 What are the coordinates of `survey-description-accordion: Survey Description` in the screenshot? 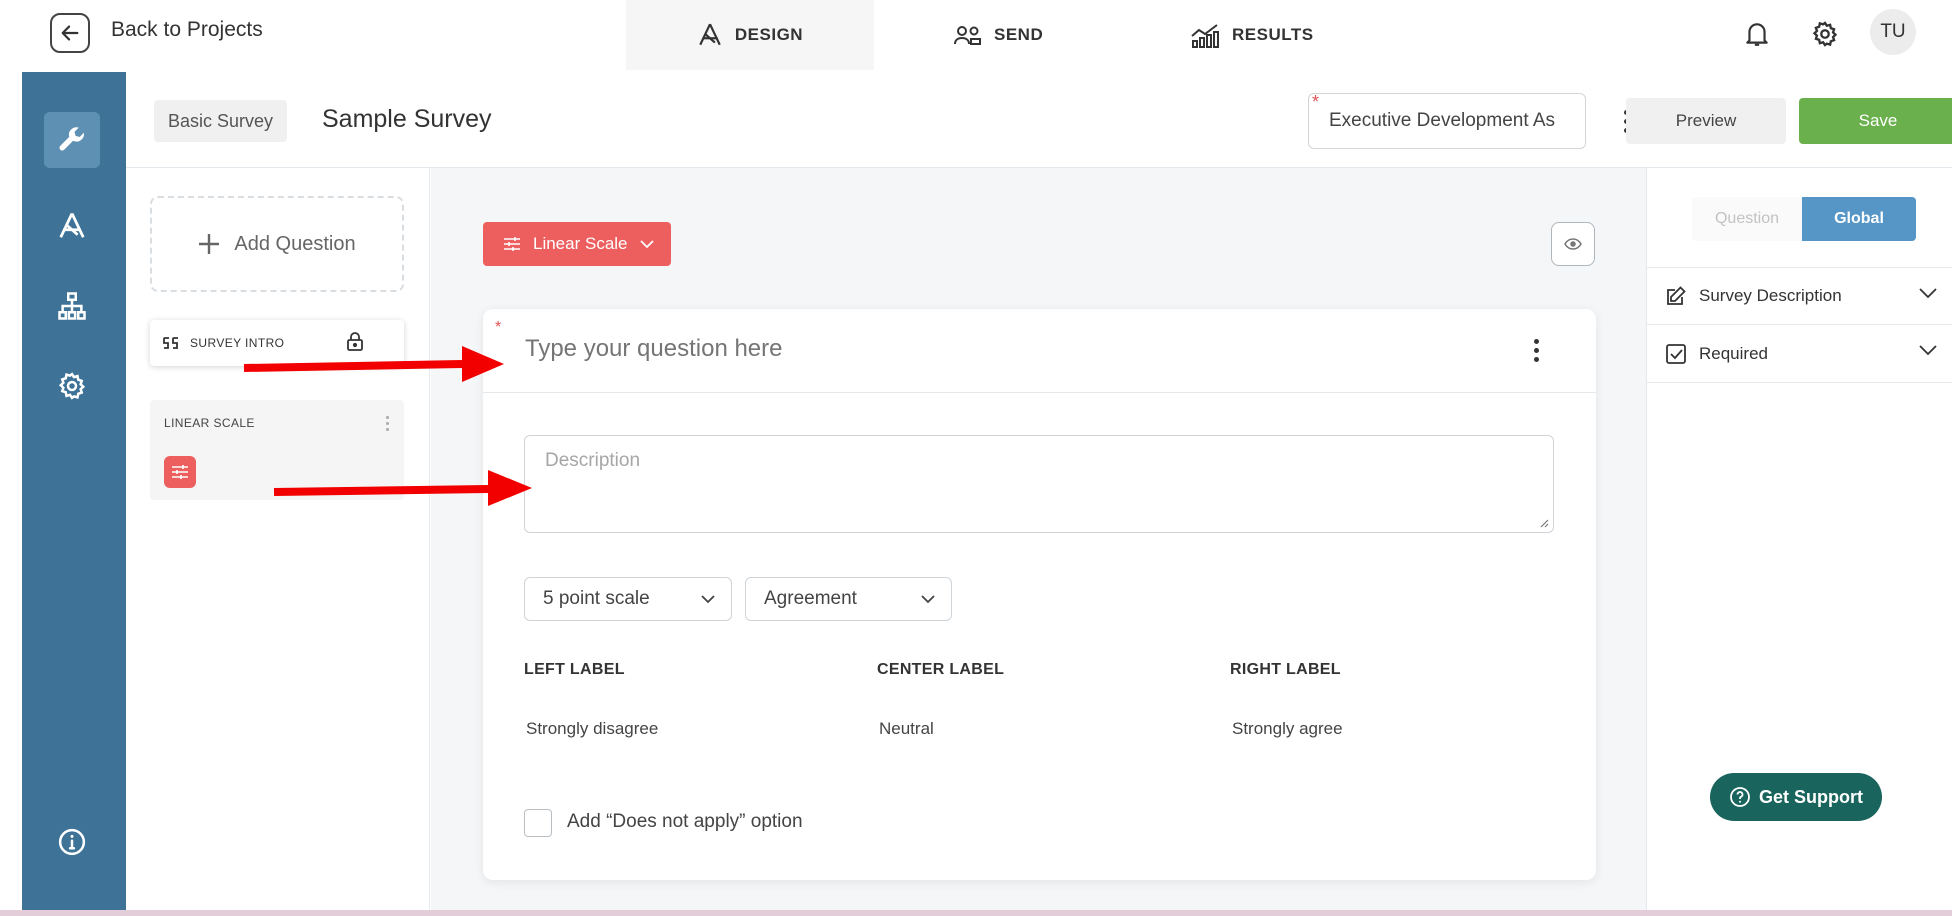 It's located at (1799, 296).